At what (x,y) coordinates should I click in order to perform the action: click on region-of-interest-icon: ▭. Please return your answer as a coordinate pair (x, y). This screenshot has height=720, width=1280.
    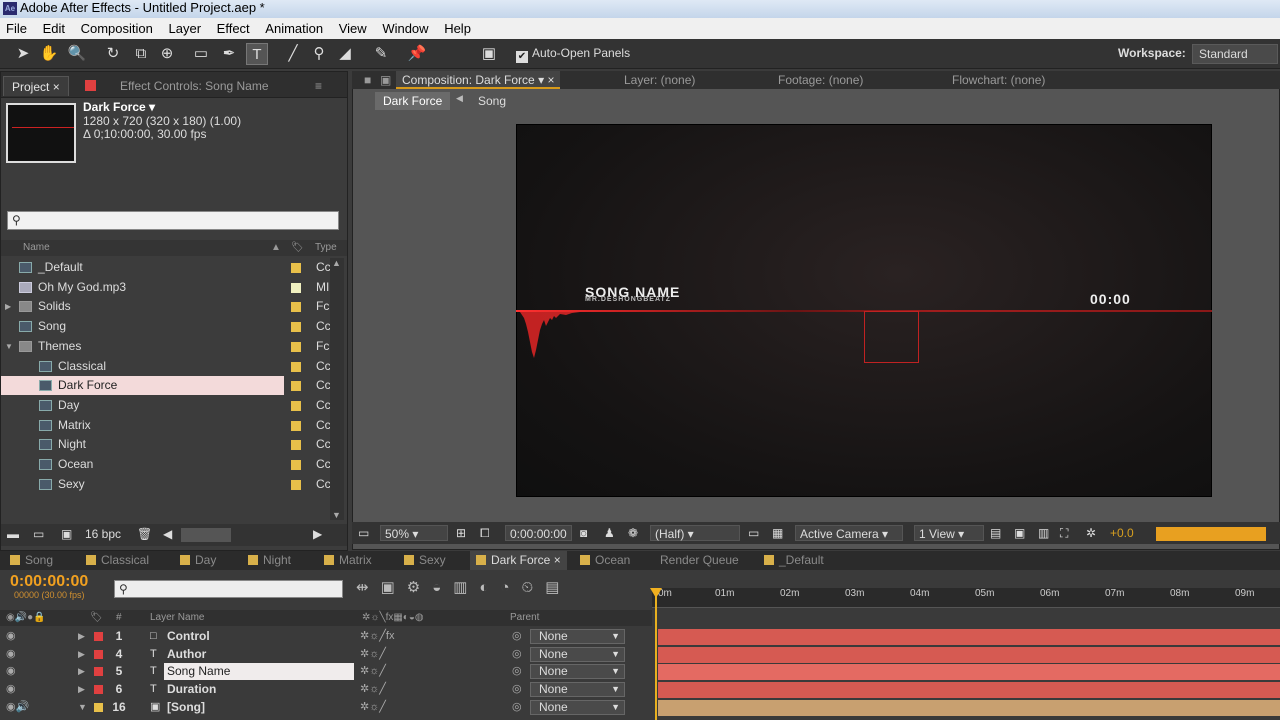
    Looking at the image, I should click on (753, 533).